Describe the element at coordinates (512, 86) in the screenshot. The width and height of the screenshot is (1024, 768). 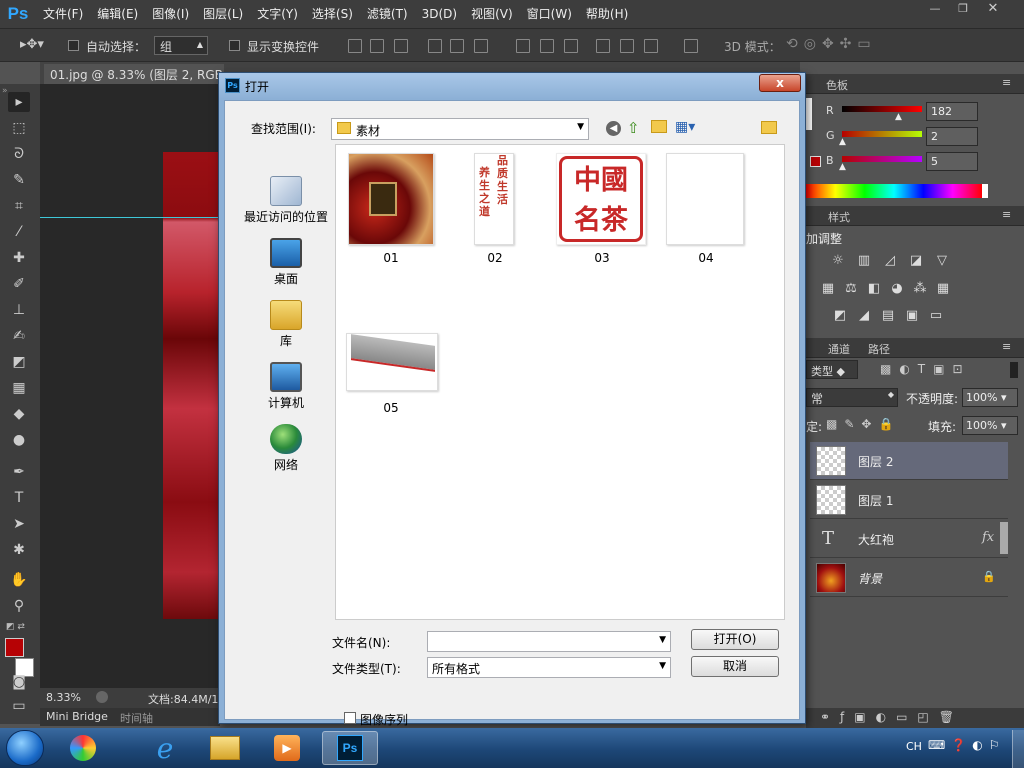
I see `dialog-title-bar: Ps 打开` at that location.